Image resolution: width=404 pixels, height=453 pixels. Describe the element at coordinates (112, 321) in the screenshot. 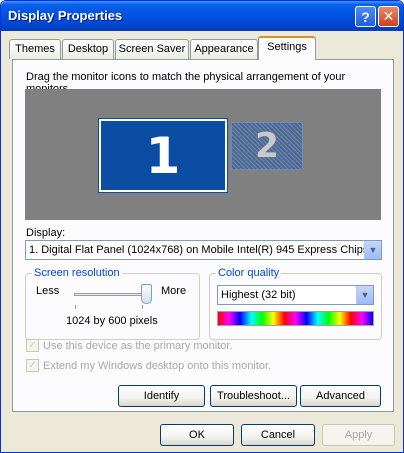

I see `resolution-value: 1024 by 600 pixels` at that location.